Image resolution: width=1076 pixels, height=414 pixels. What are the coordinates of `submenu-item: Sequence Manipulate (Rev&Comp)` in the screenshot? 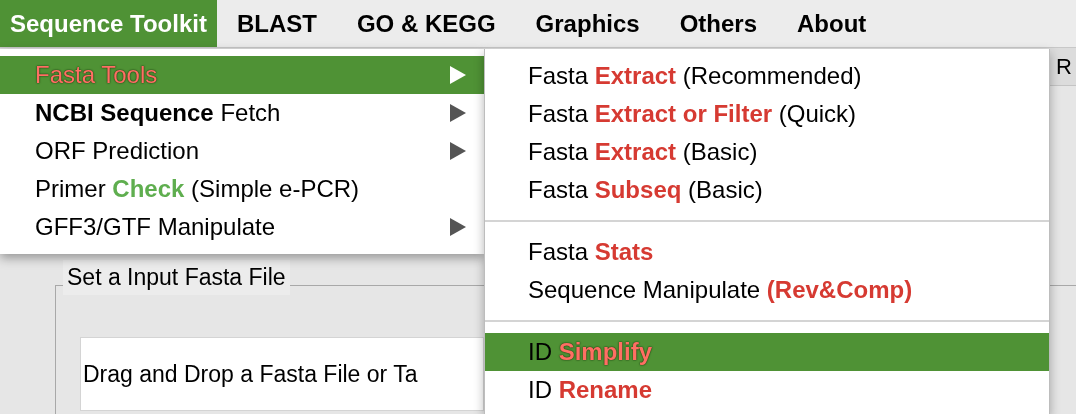 It's located at (767, 290).